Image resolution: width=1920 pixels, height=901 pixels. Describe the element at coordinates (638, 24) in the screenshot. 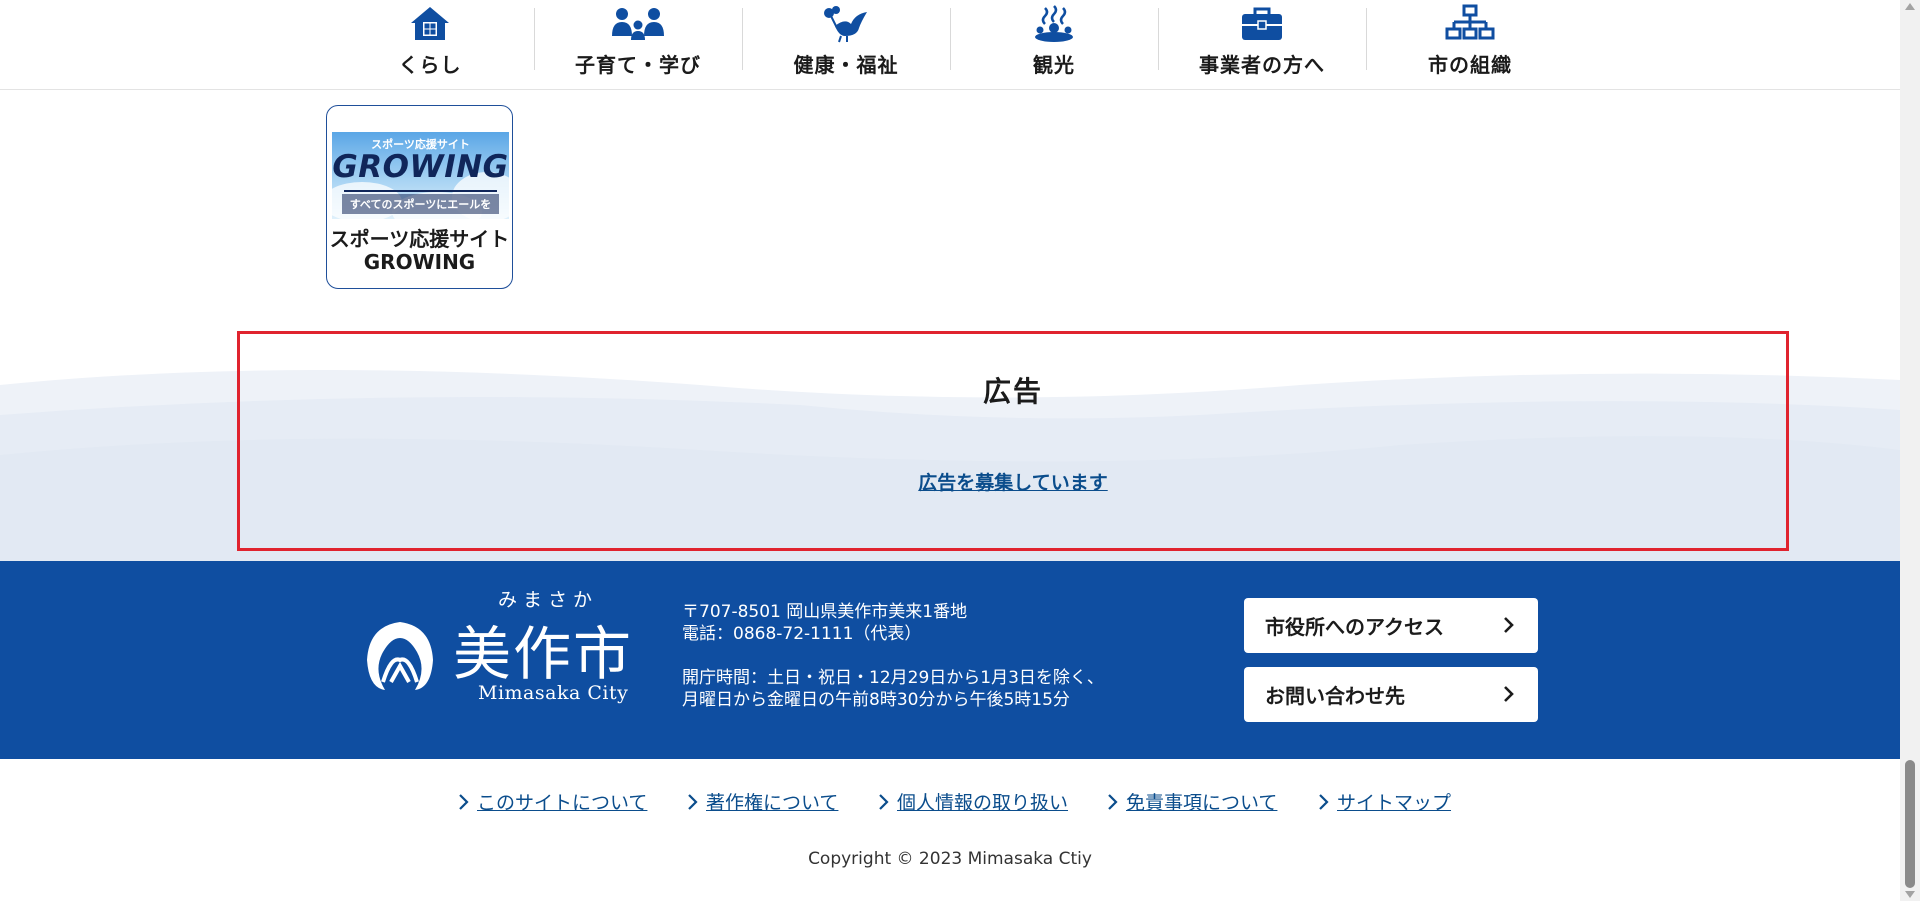

I see `family-icon` at that location.